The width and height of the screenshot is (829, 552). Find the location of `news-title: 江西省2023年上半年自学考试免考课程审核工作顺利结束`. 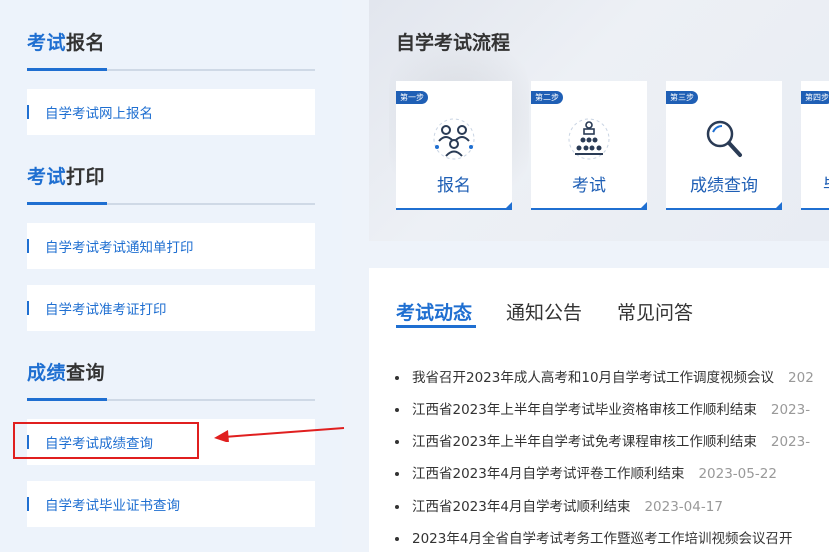

news-title: 江西省2023年上半年自学考试免考课程审核工作顺利结束 is located at coordinates (584, 442).